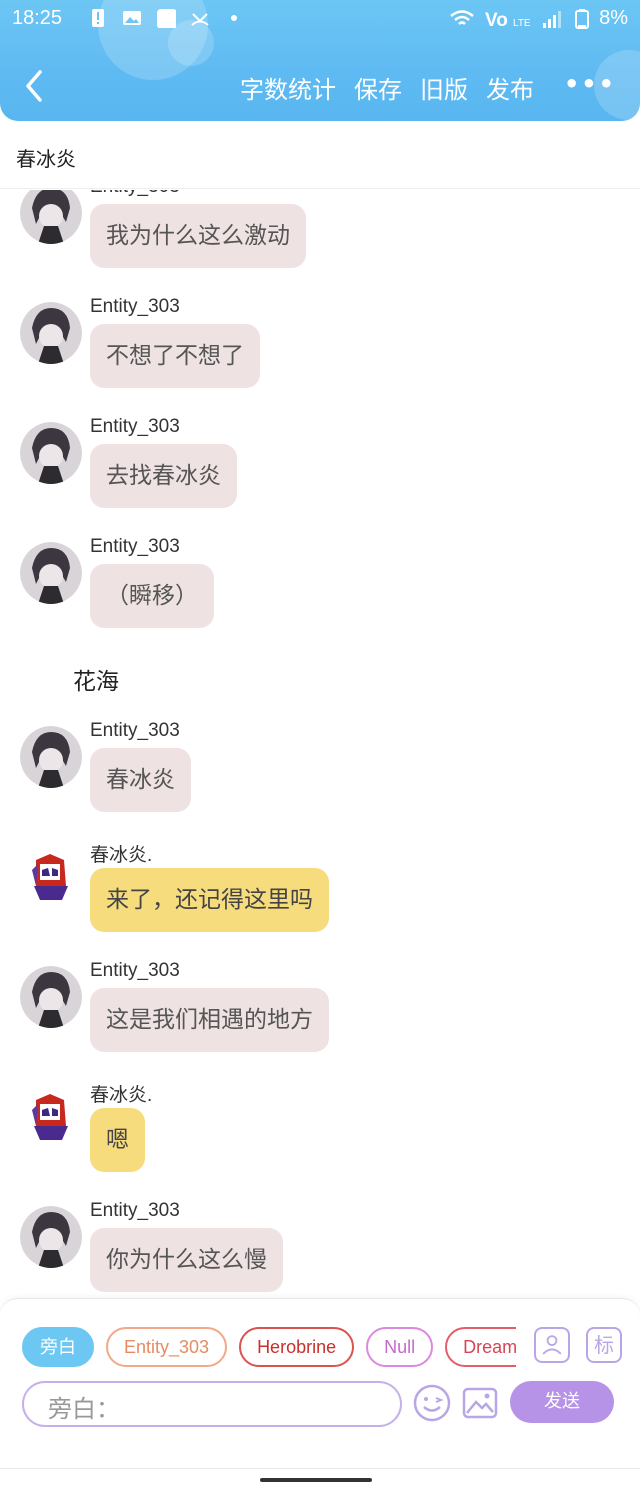 This screenshot has width=640, height=1493. Describe the element at coordinates (96, 679) in the screenshot. I see `narration-text: 花海` at that location.